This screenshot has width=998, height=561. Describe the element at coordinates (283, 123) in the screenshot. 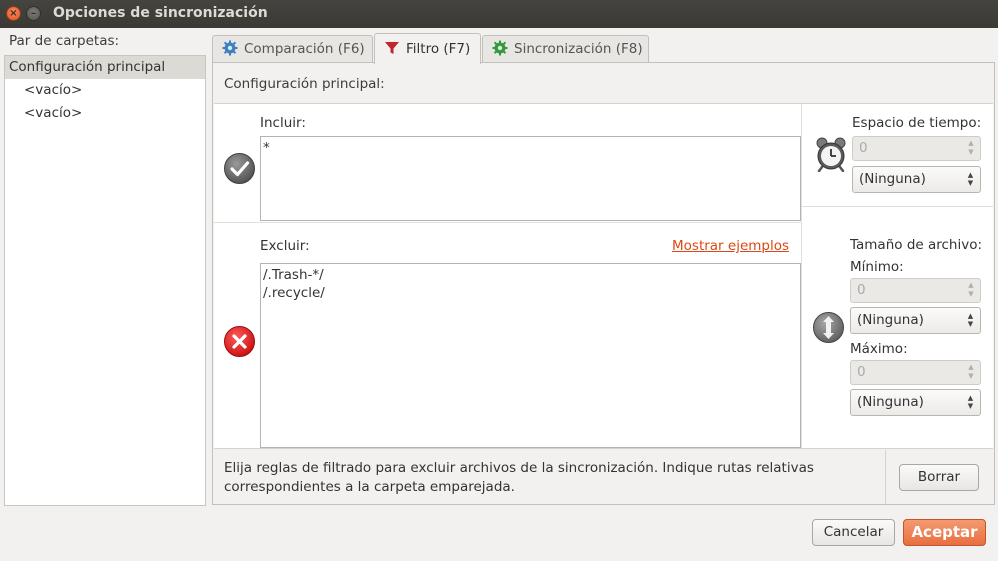

I see `include-label: Incluir:` at that location.